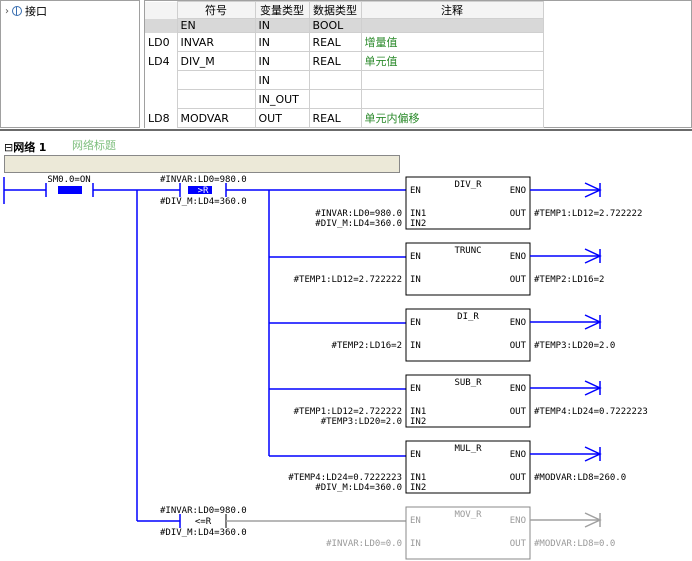 The width and height of the screenshot is (692, 561). I want to click on contact-label: SM0.0=ON, so click(68, 180).